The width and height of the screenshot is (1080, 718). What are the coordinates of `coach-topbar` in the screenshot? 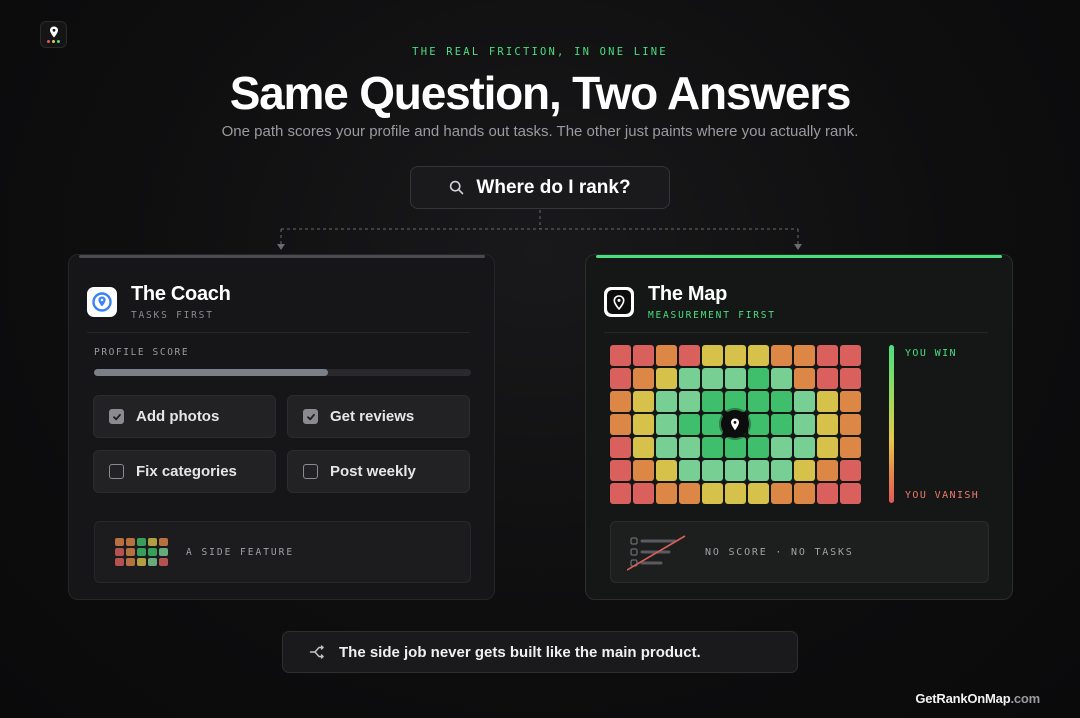 It's located at (282, 256).